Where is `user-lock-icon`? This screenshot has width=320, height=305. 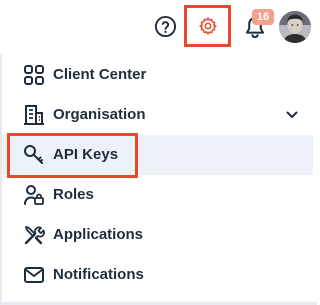 user-lock-icon is located at coordinates (34, 195).